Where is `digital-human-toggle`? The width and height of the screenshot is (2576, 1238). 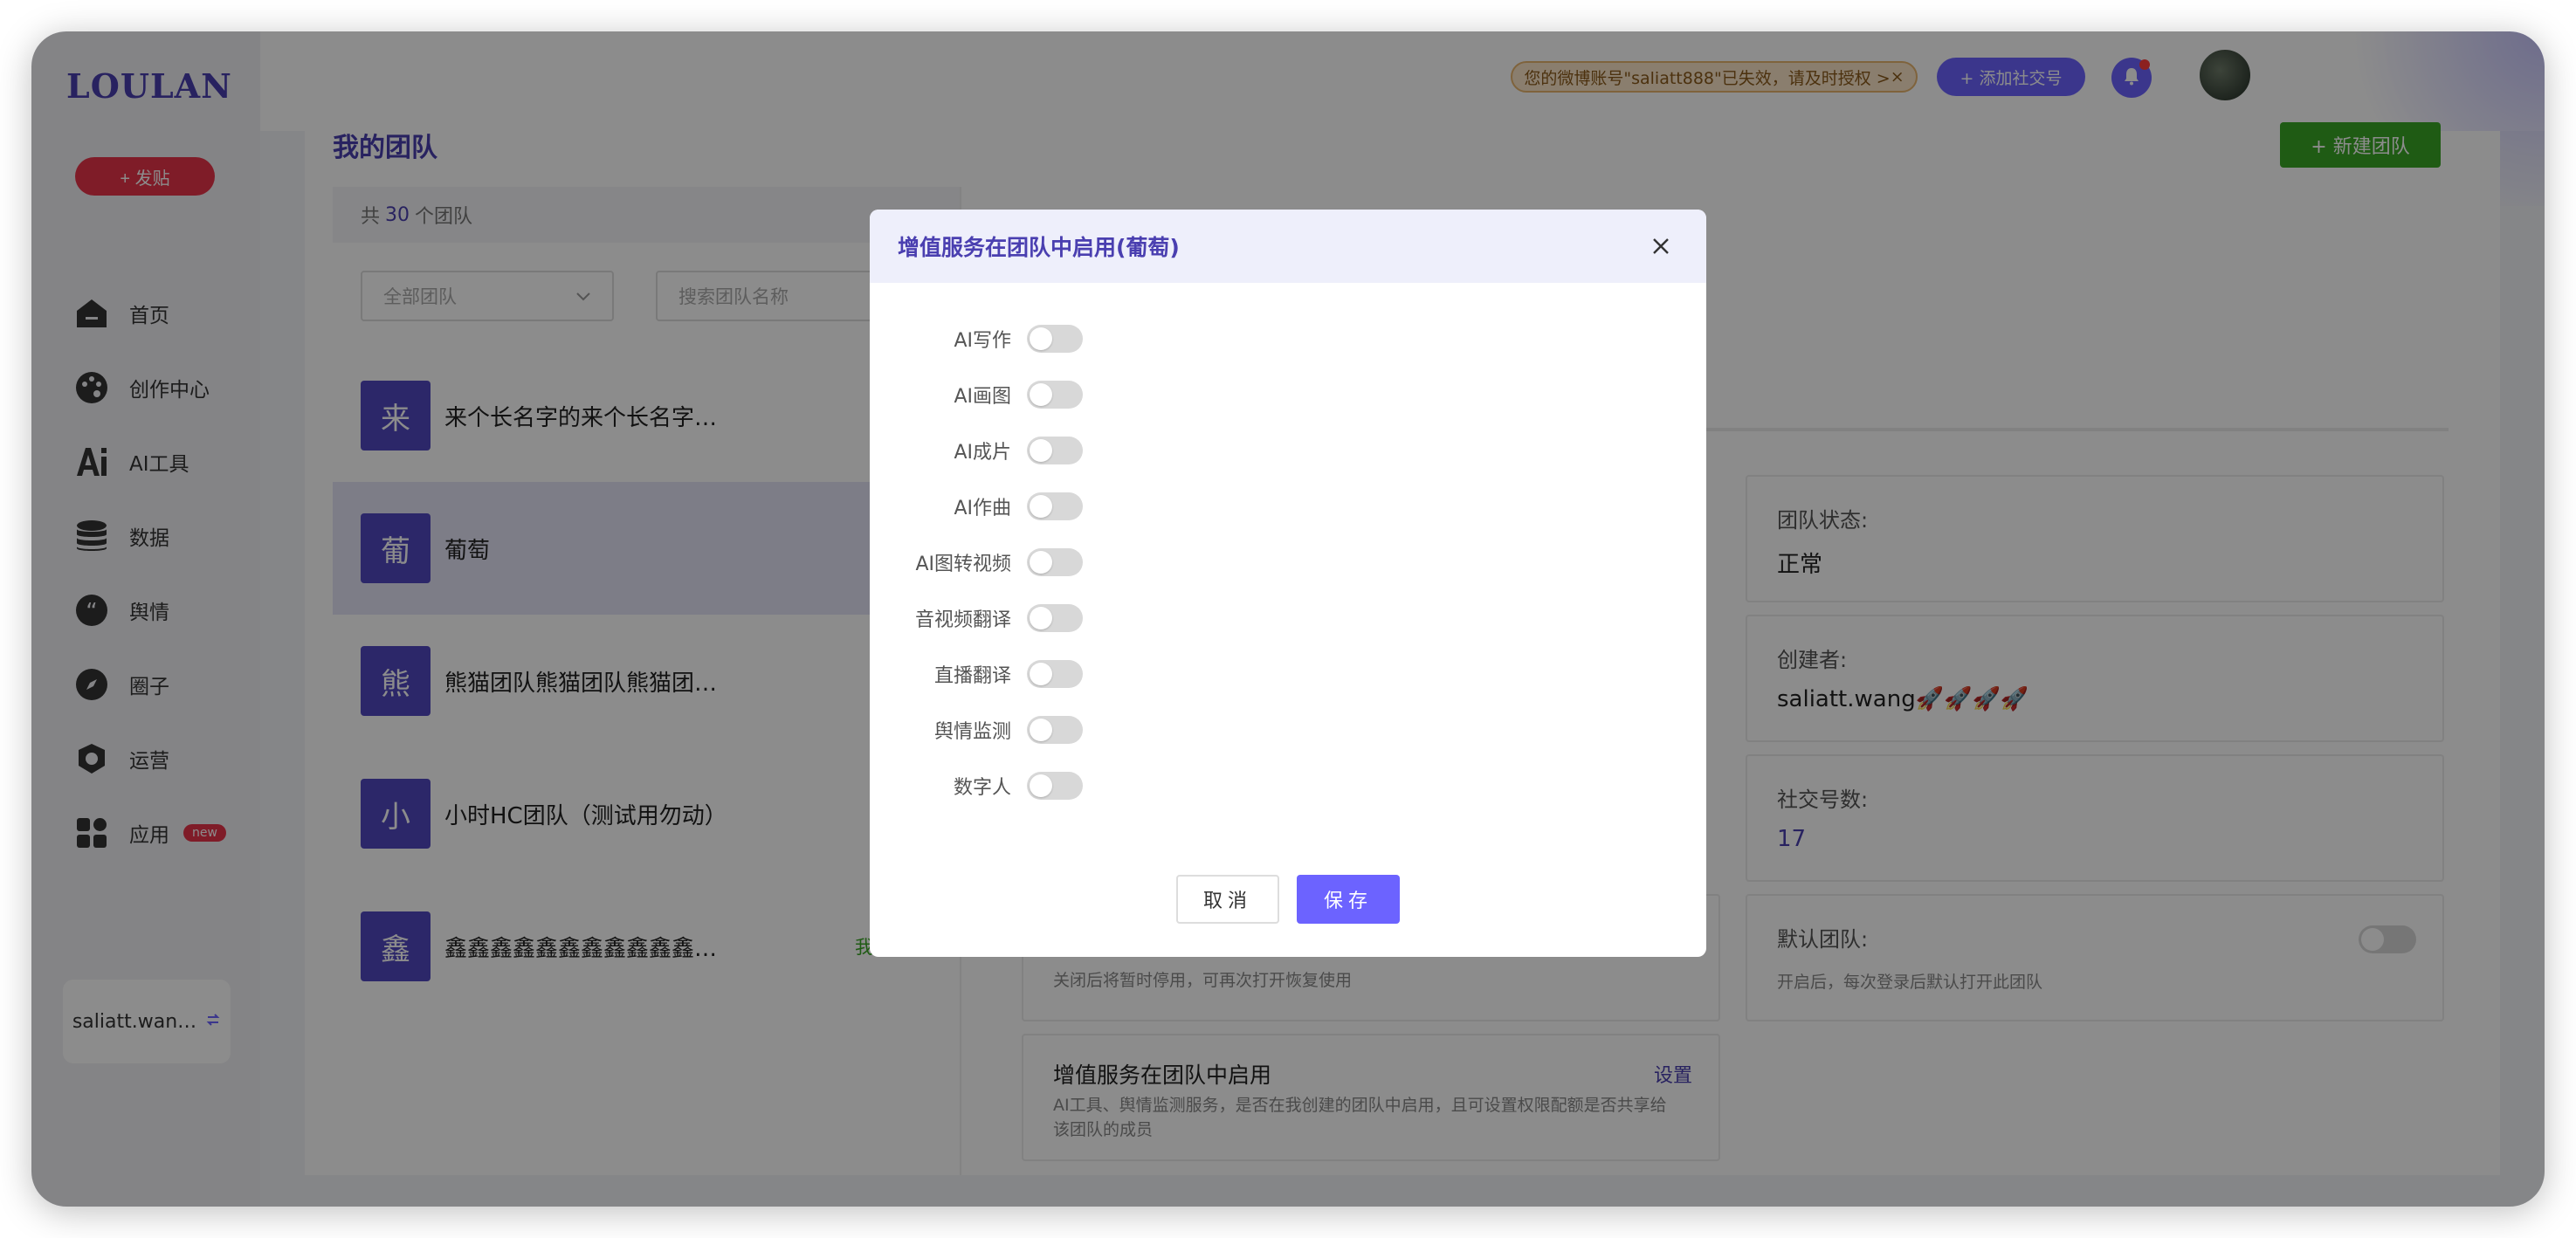
digital-human-toggle is located at coordinates (1055, 786).